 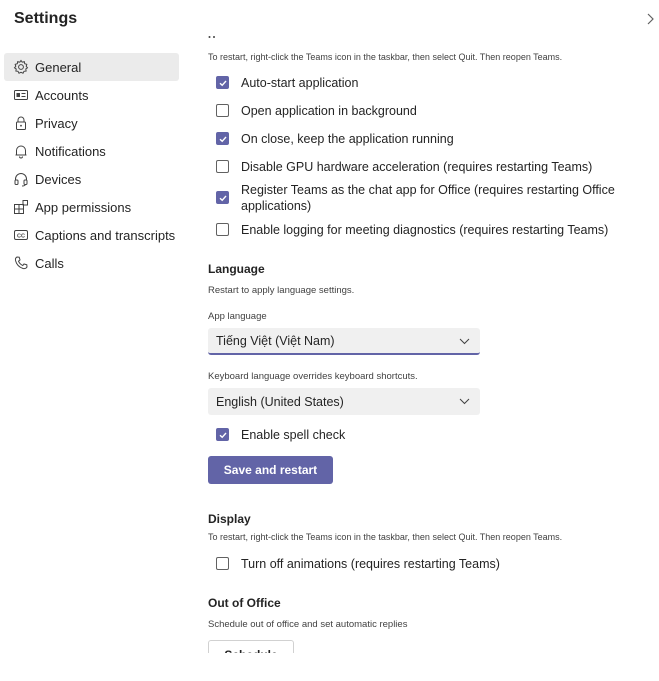 I want to click on sidebar-item-captions: CC Captions and transcripts, so click(x=91, y=235).